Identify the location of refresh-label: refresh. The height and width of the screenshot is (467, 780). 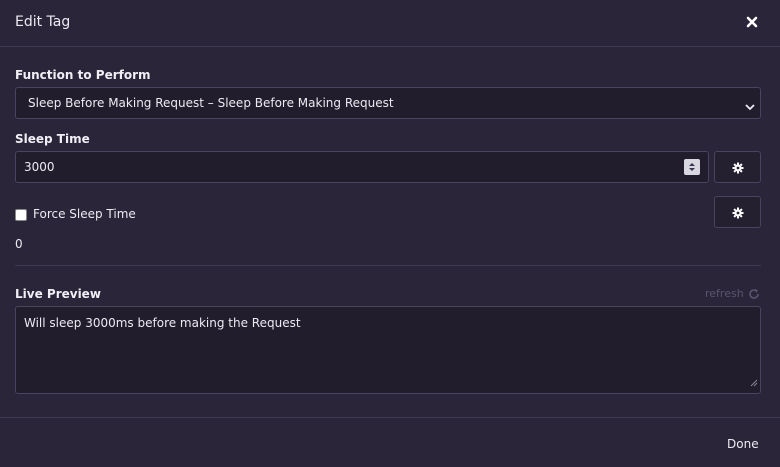
(724, 293).